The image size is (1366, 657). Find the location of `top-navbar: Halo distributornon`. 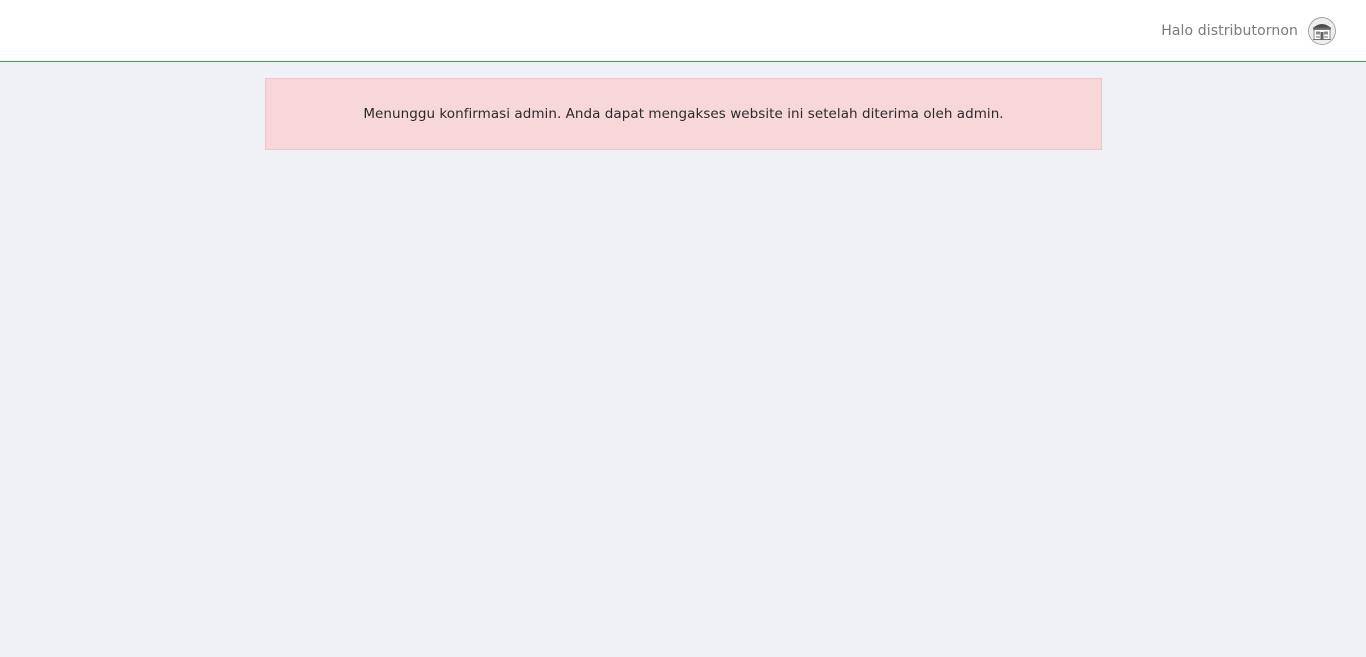

top-navbar: Halo distributornon is located at coordinates (683, 31).